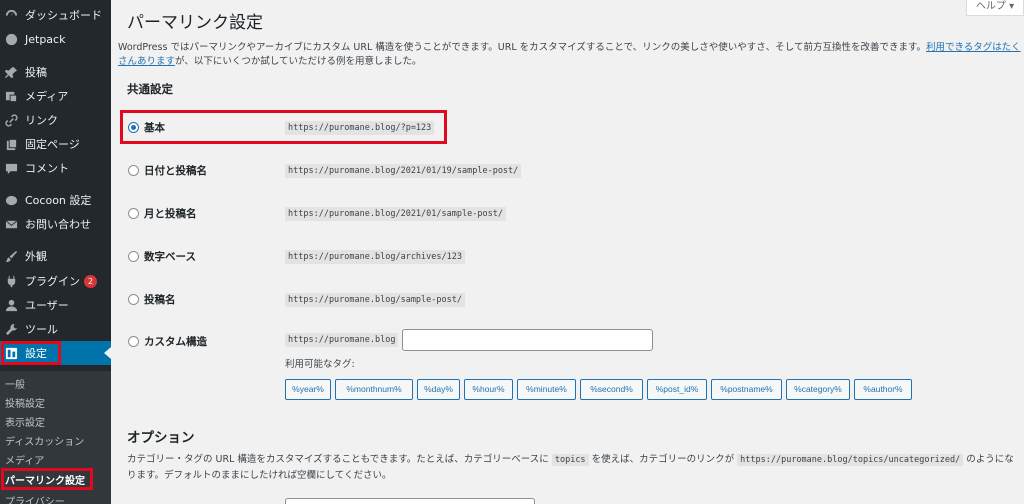 The height and width of the screenshot is (504, 1024). Describe the element at coordinates (161, 438) in the screenshot. I see `options-heading: オプション` at that location.